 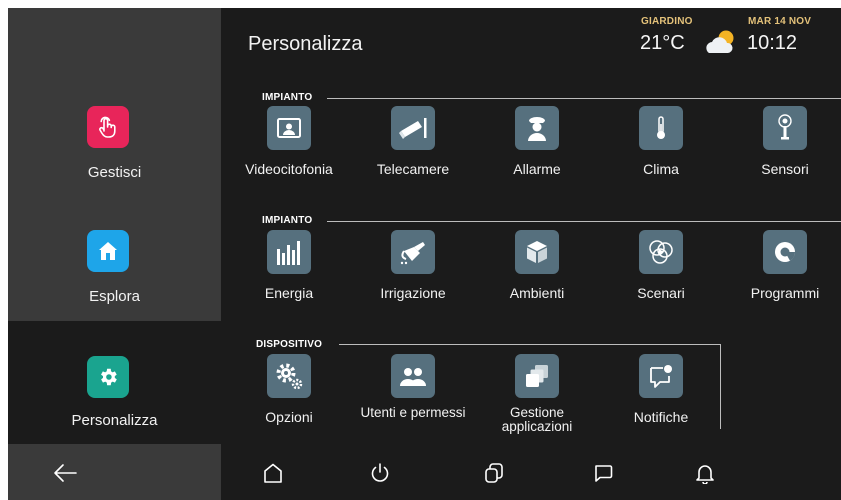 I want to click on apps-stack-icon, so click(x=537, y=376).